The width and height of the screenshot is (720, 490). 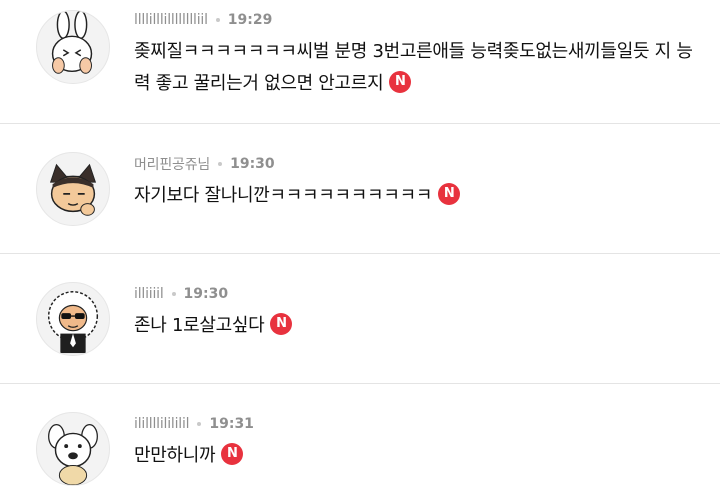 What do you see at coordinates (283, 195) in the screenshot?
I see `comment-text: 자기보다 잘나니깐ㅋㅋㅋㅋㅋㅋㅋㅋㅋㅋ` at bounding box center [283, 195].